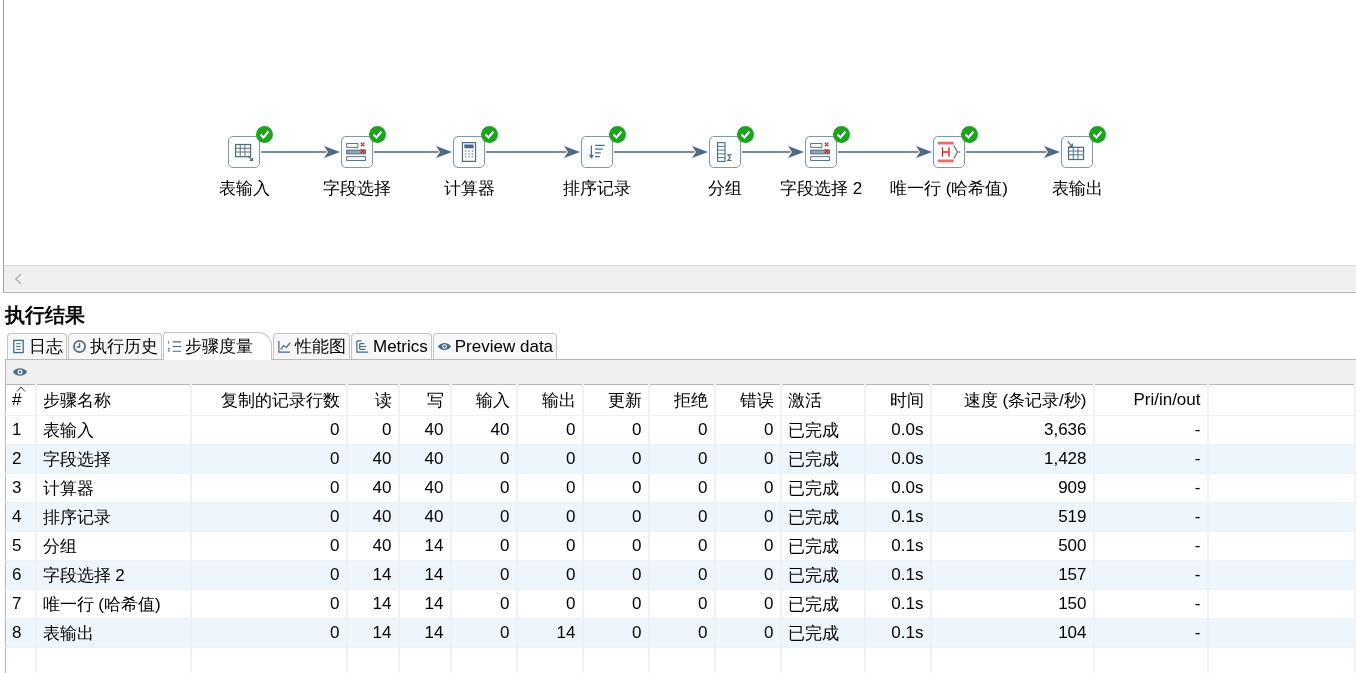  I want to click on column-header: 错误, so click(747, 400).